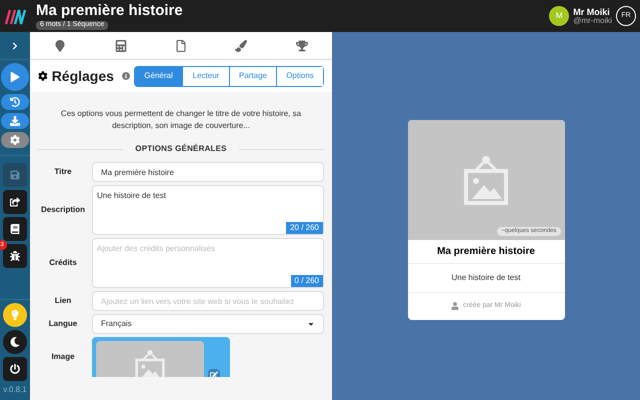  I want to click on book-icon, so click(15, 229).